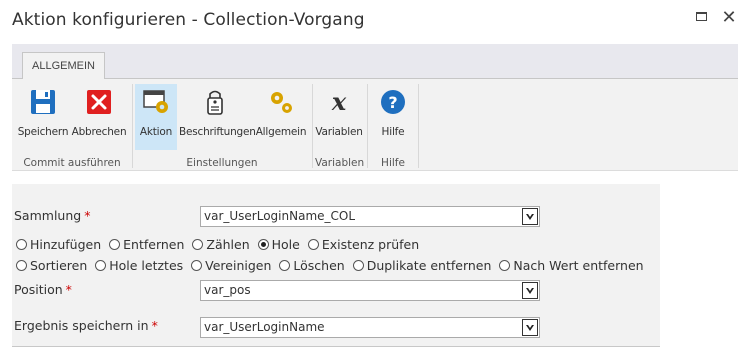 Image resolution: width=750 pixels, height=358 pixels. Describe the element at coordinates (393, 163) in the screenshot. I see `group-help-label: Hilfe` at that location.